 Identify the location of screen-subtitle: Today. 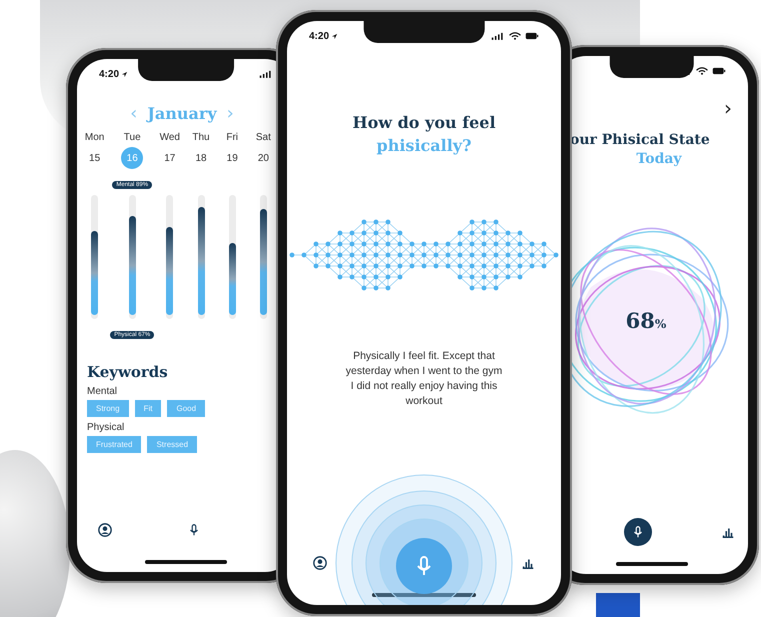
(659, 159).